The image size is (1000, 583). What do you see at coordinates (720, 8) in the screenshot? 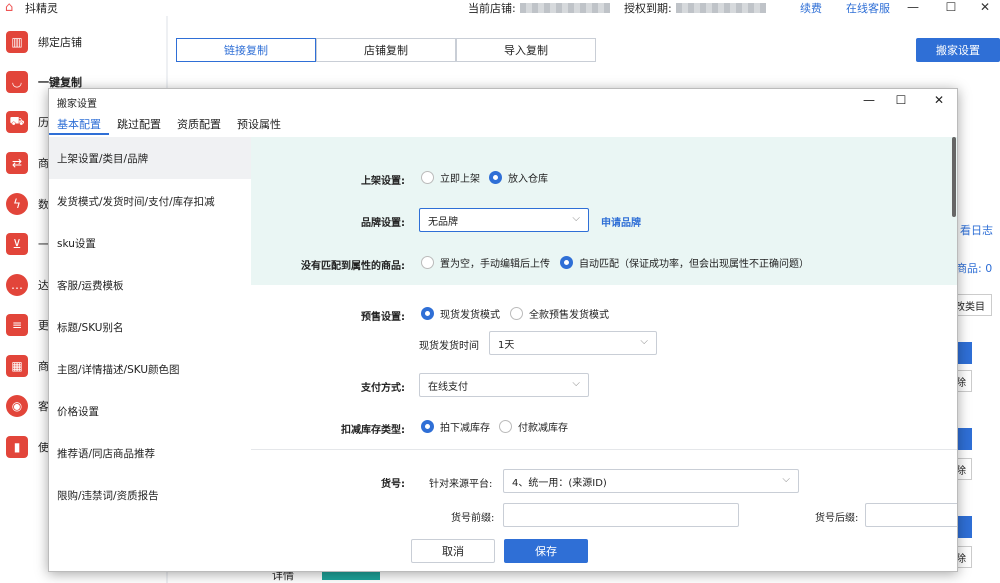
I see `auth-date-redacted` at bounding box center [720, 8].